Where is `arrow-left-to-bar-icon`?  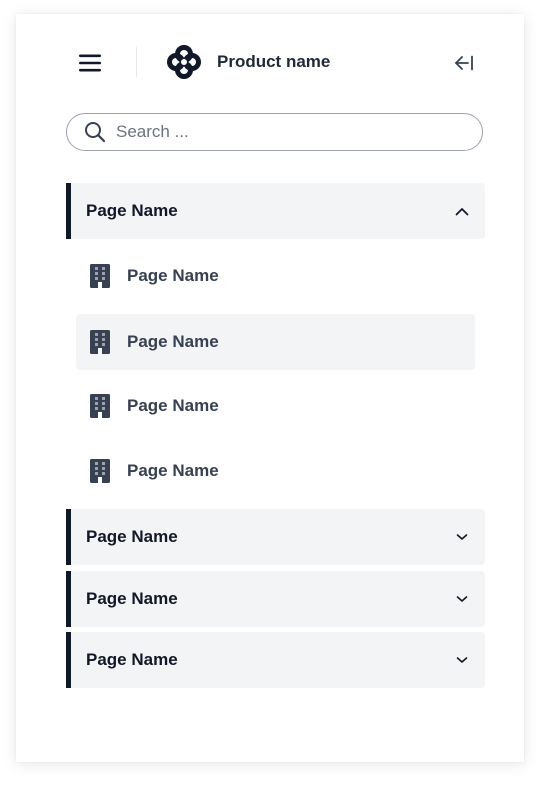
arrow-left-to-bar-icon is located at coordinates (464, 63).